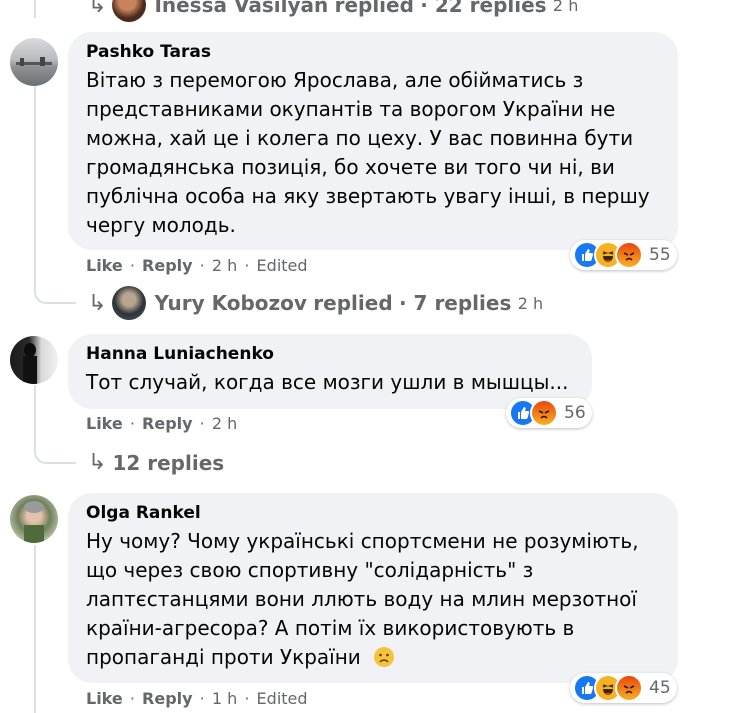 Image resolution: width=740 pixels, height=713 pixels. Describe the element at coordinates (230, 303) in the screenshot. I see `reply-author: Yury Kobozov` at that location.